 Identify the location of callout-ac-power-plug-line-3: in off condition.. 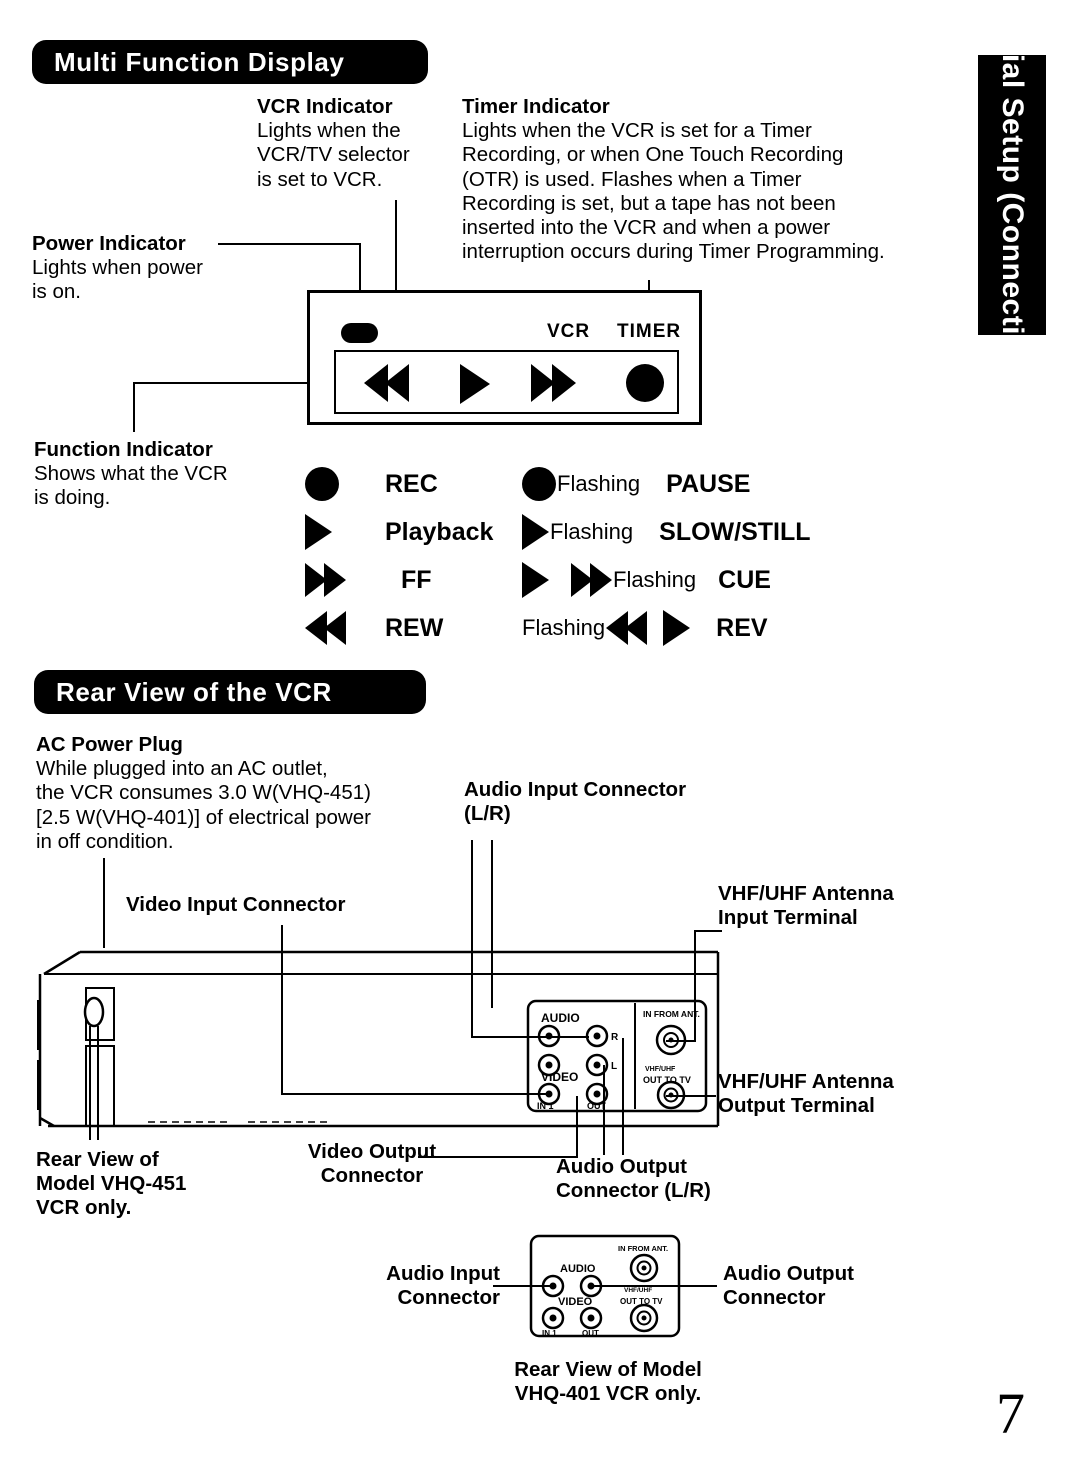
(105, 841).